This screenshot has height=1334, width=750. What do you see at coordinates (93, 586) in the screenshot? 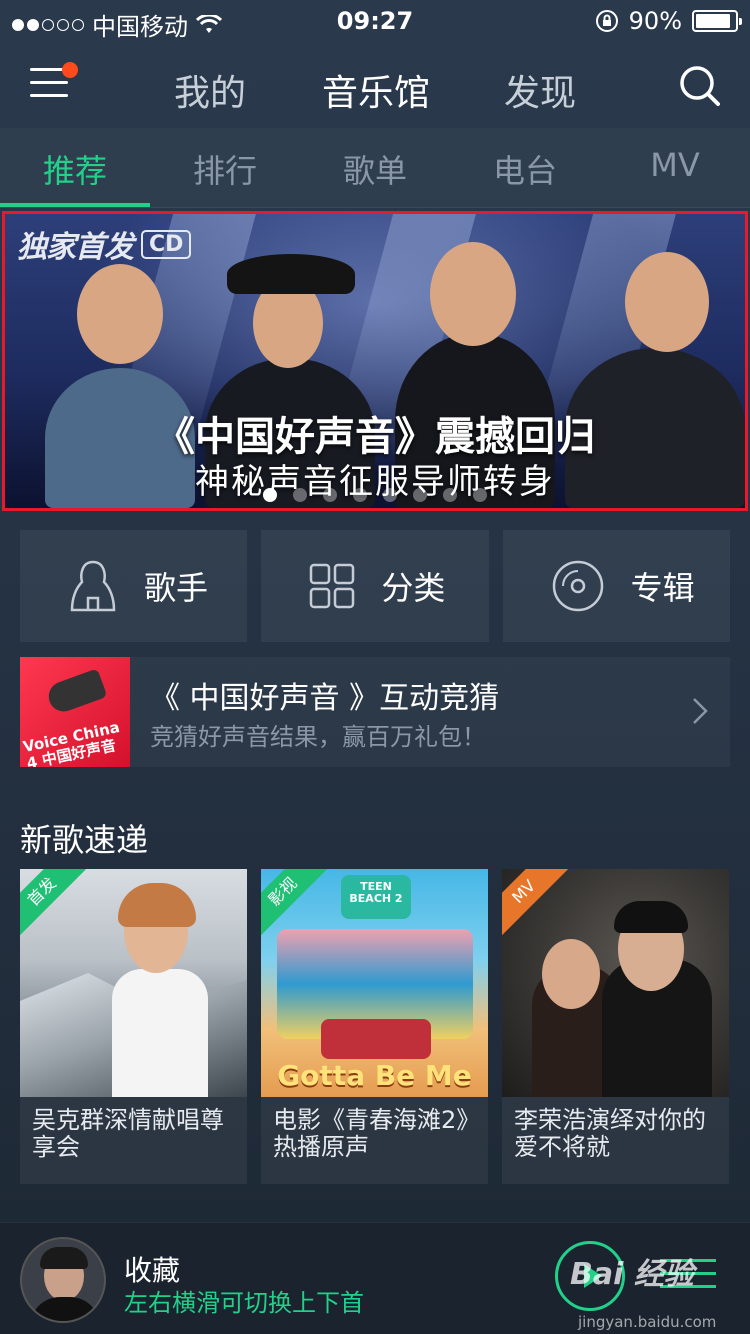
I see `singer-icon` at bounding box center [93, 586].